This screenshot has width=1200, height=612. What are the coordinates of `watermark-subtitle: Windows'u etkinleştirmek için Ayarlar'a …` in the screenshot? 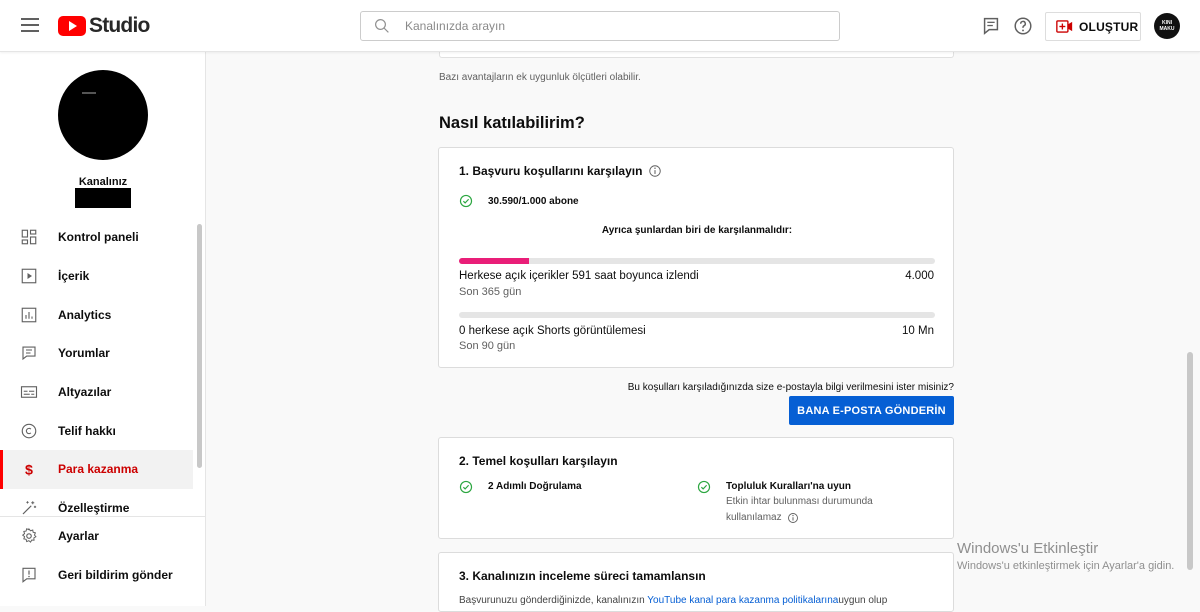 It's located at (1066, 566).